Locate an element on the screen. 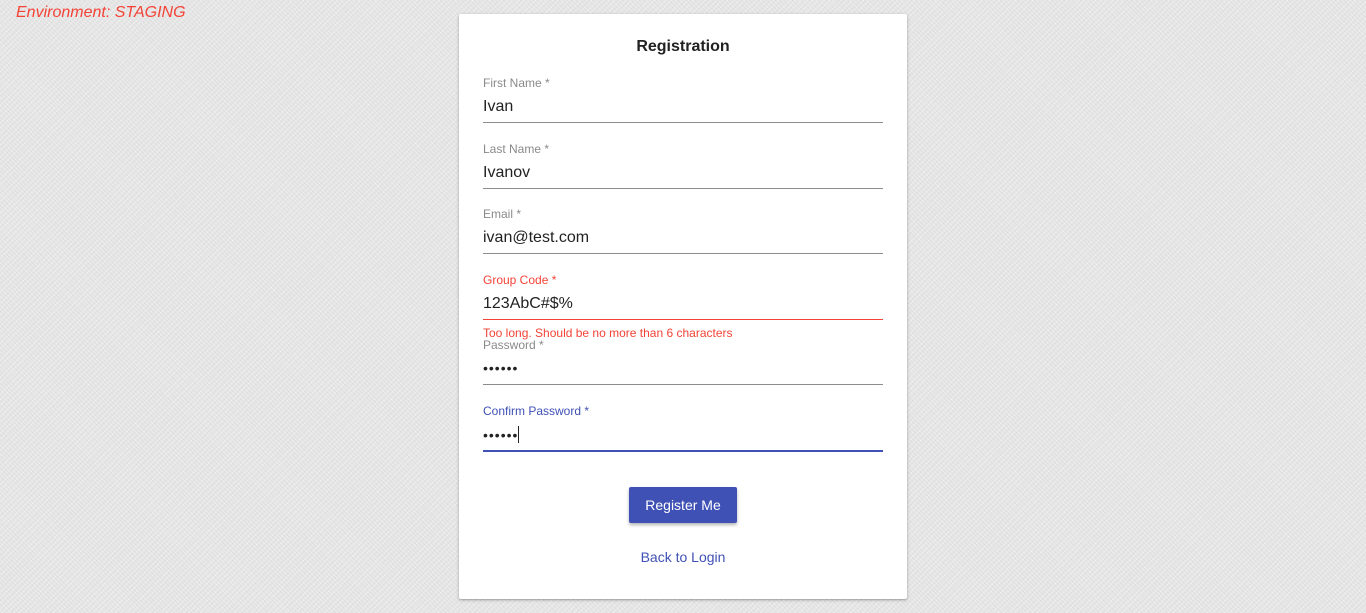 The image size is (1366, 613). email-label: Email * is located at coordinates (502, 214).